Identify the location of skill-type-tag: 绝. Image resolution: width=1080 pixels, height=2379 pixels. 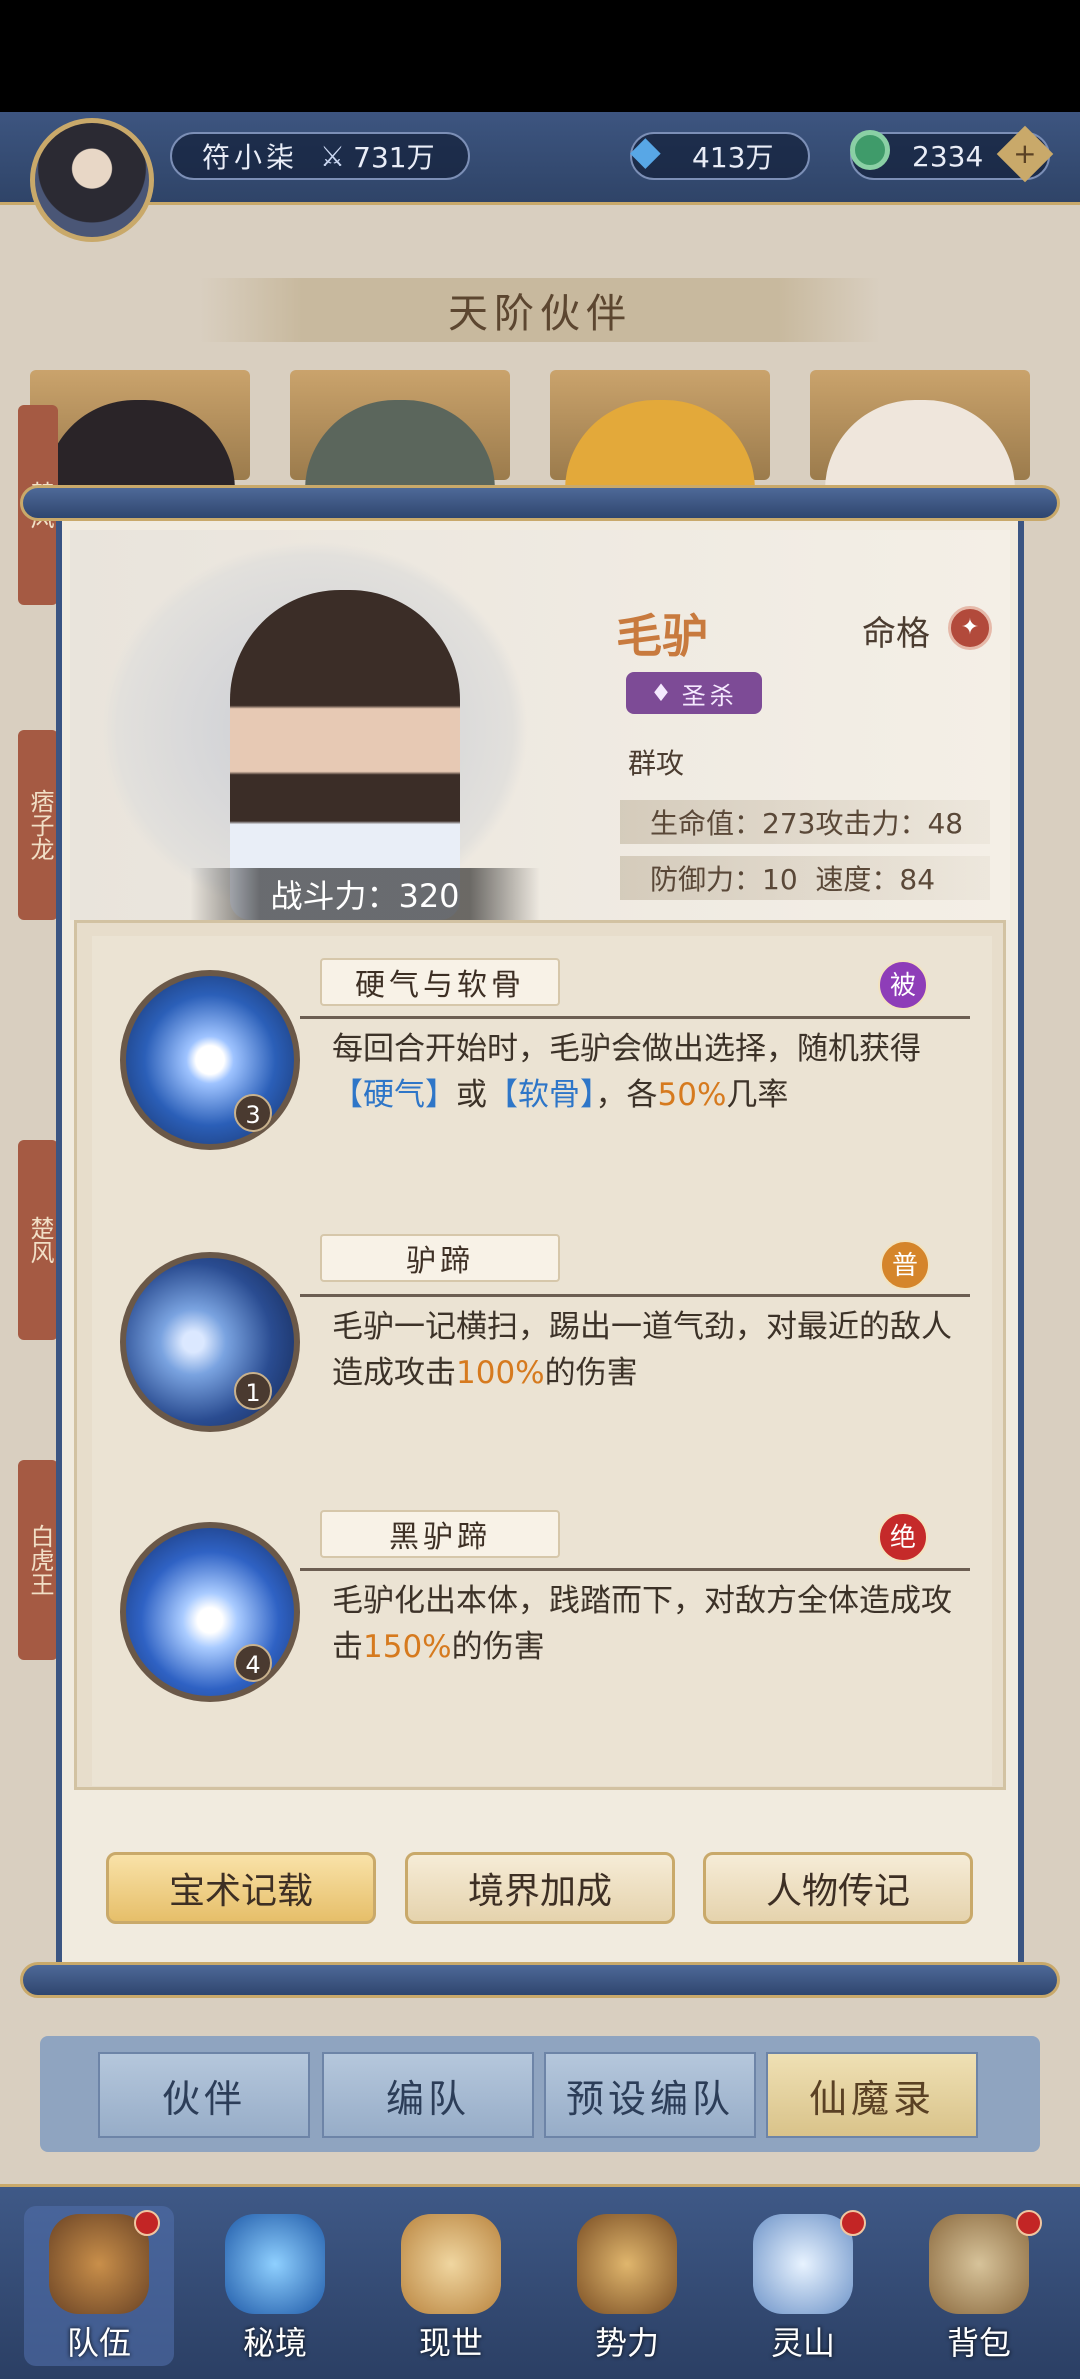
(903, 1537).